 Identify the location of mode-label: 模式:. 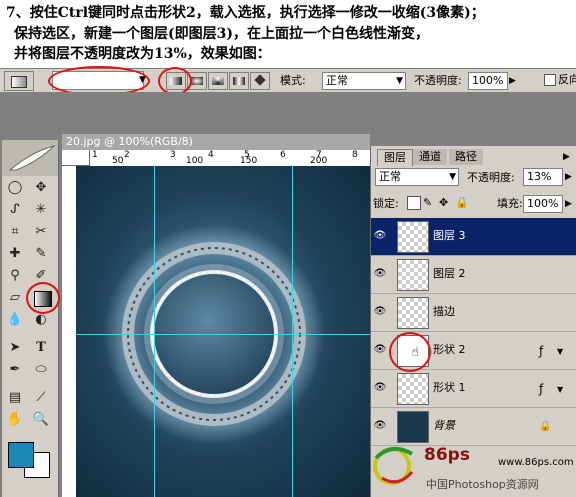
(293, 80).